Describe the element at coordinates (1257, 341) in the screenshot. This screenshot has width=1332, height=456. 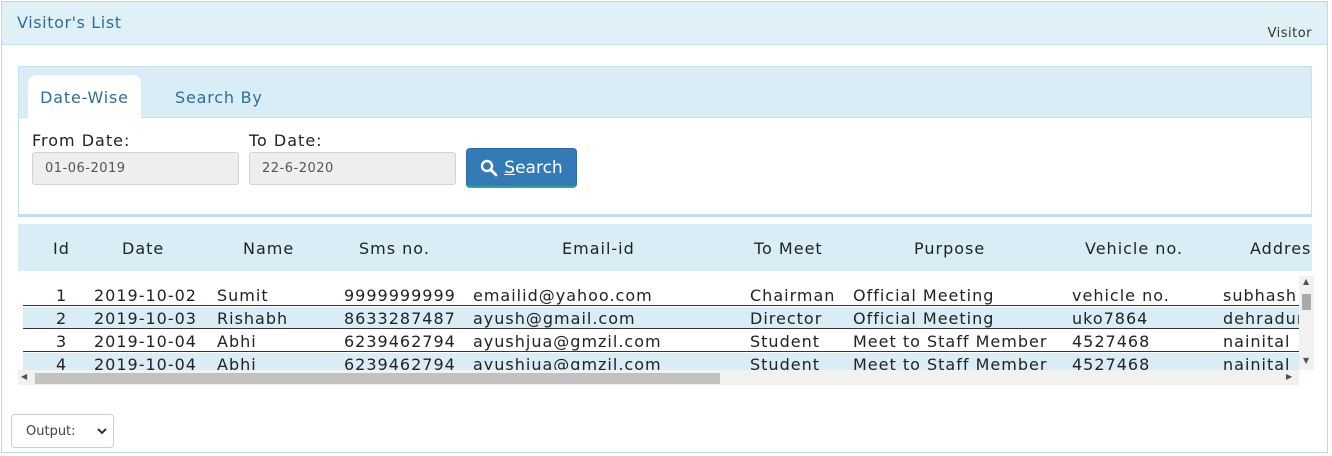
I see `cell-address: nainital` at that location.